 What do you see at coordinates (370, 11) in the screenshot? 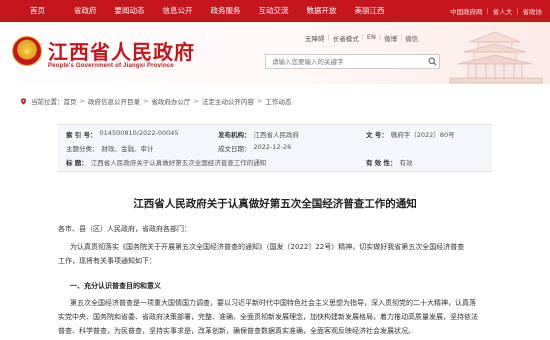
I see `nav-item-beautiful-jiangxi: 美丽江西` at bounding box center [370, 11].